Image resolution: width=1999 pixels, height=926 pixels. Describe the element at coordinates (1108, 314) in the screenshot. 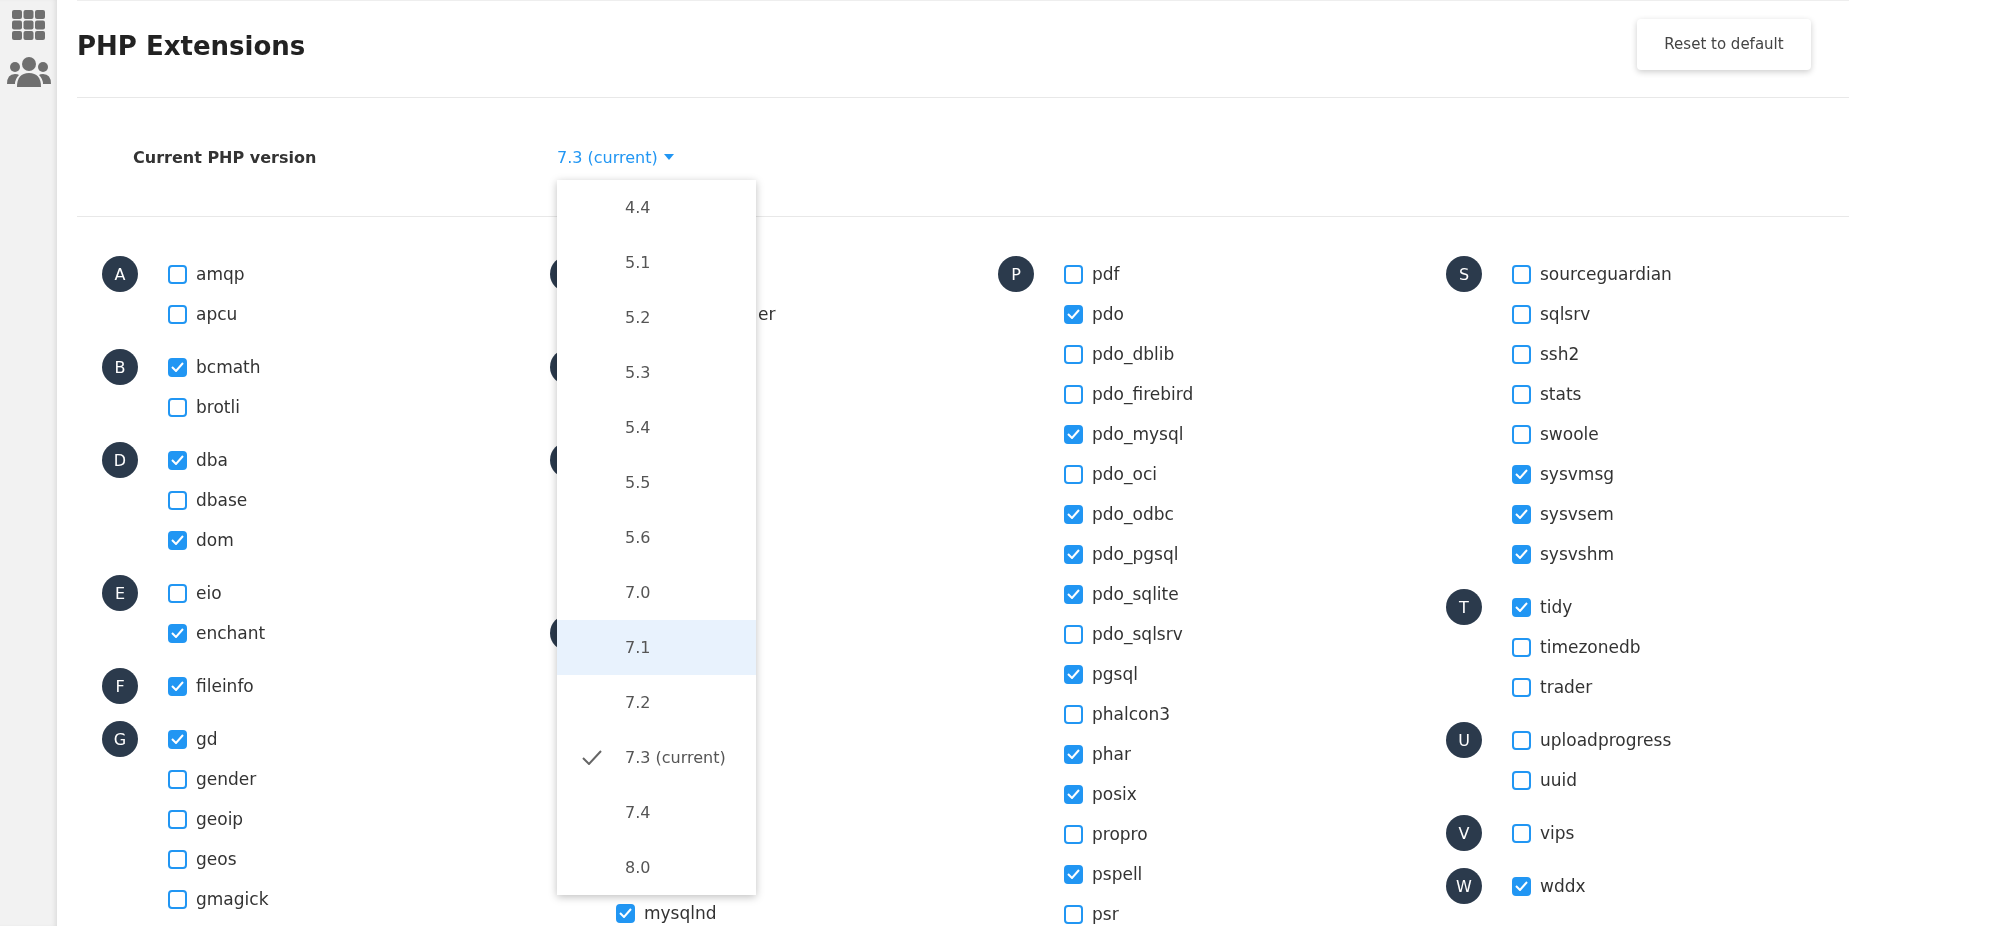

I see `extension-label: pdo` at that location.